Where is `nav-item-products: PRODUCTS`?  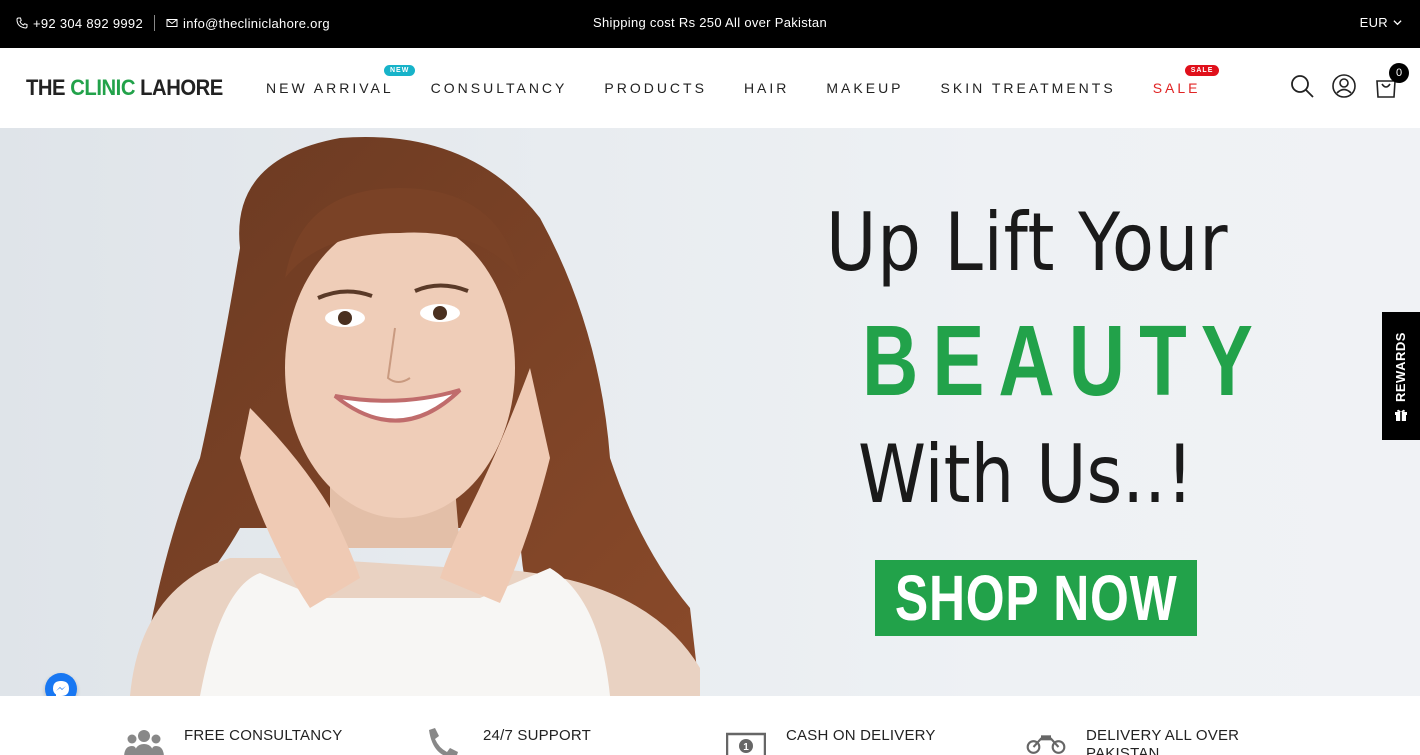 nav-item-products: PRODUCTS is located at coordinates (655, 88).